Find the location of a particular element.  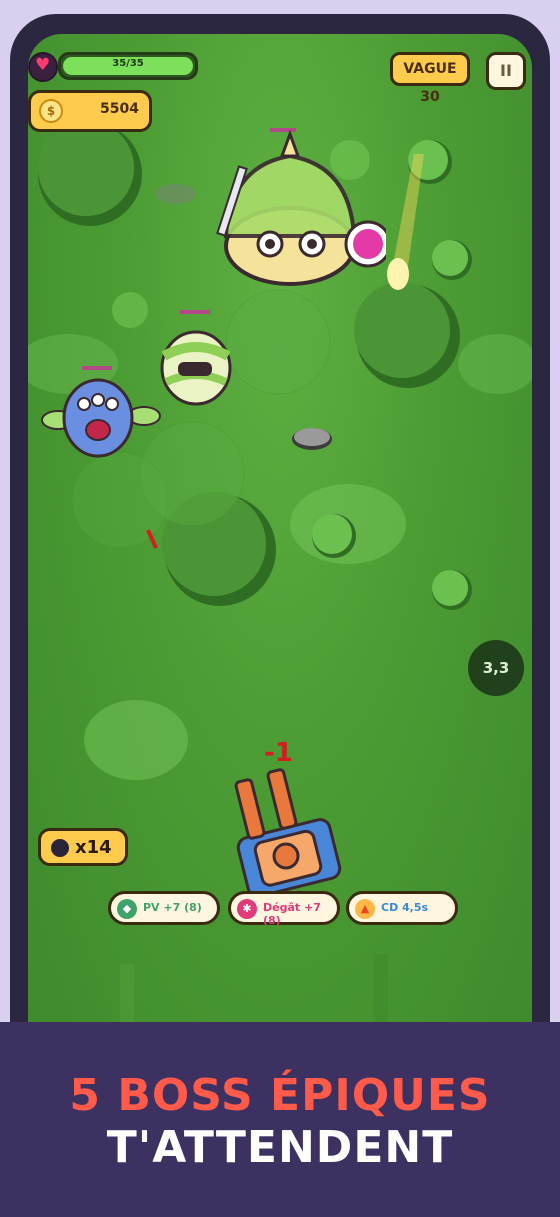

upgrade-label: Dégât +7 (8) is located at coordinates (292, 914).